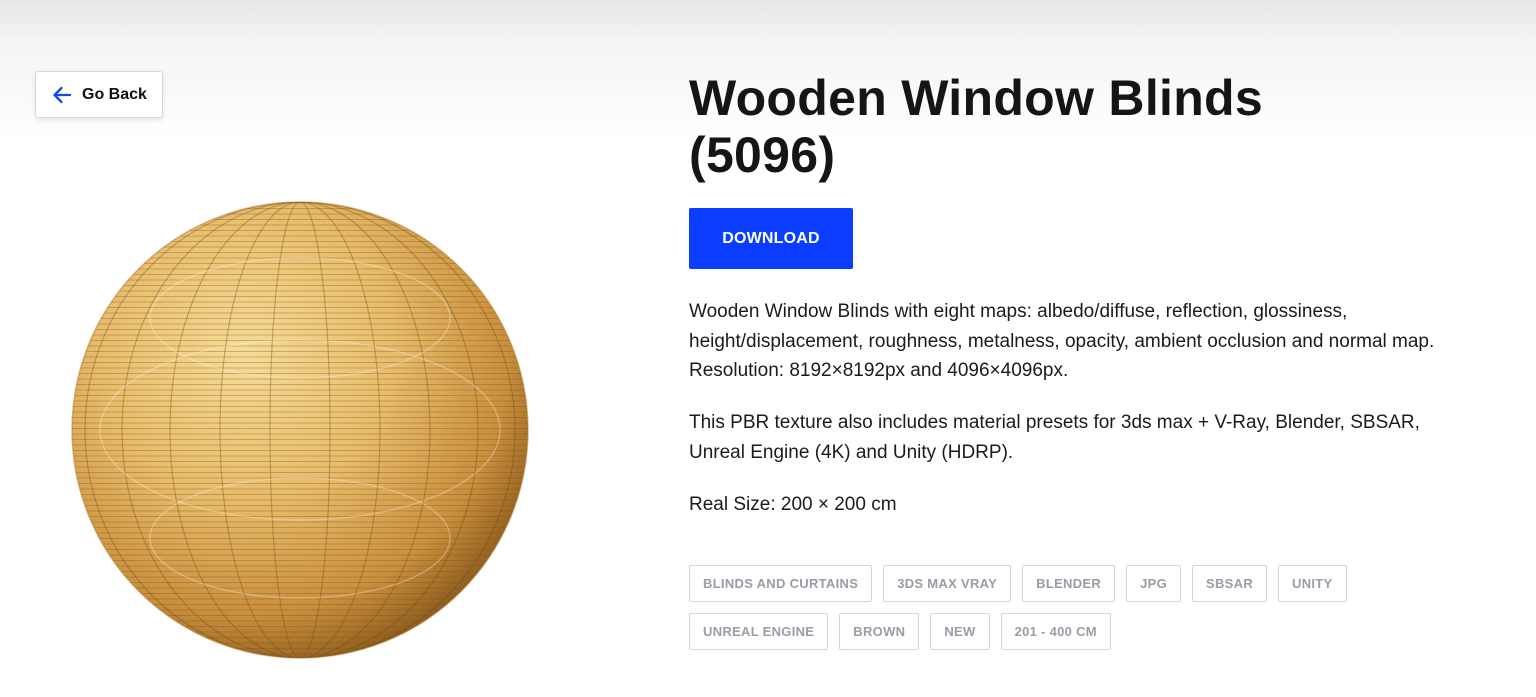 This screenshot has width=1536, height=697. I want to click on tag-new: NEW, so click(960, 631).